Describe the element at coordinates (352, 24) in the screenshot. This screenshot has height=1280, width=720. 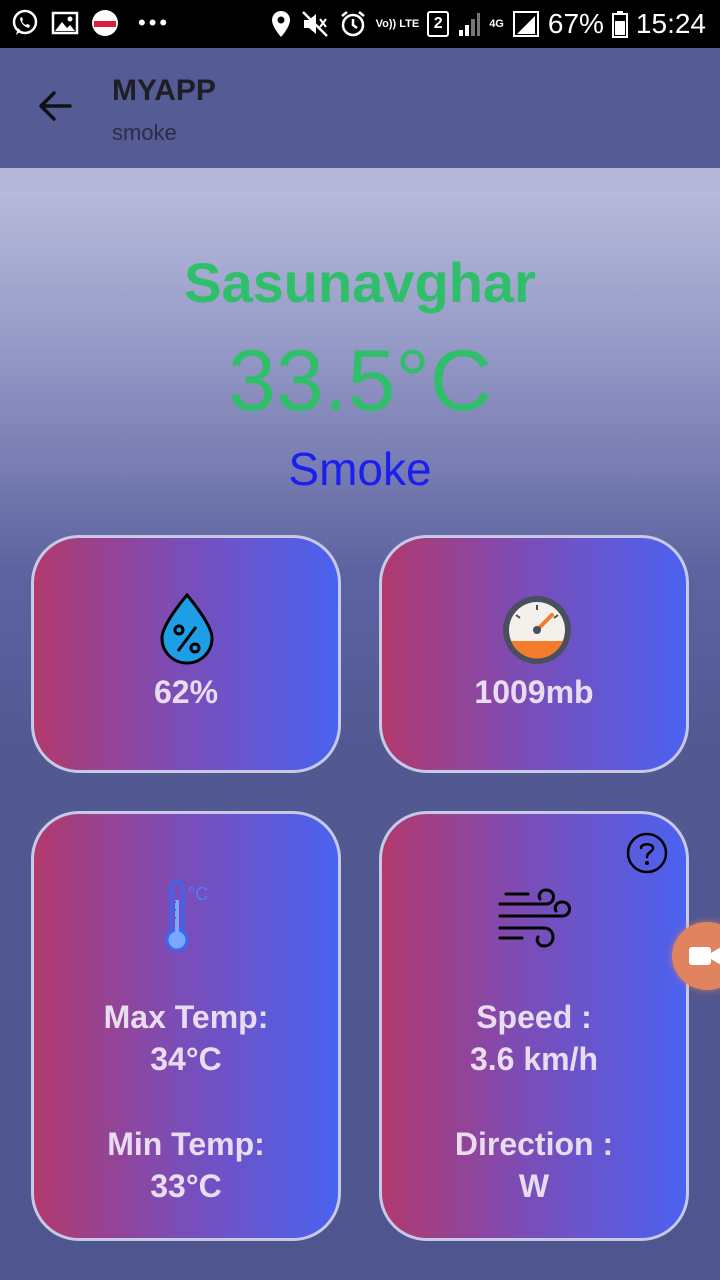
I see `alarm-icon` at that location.